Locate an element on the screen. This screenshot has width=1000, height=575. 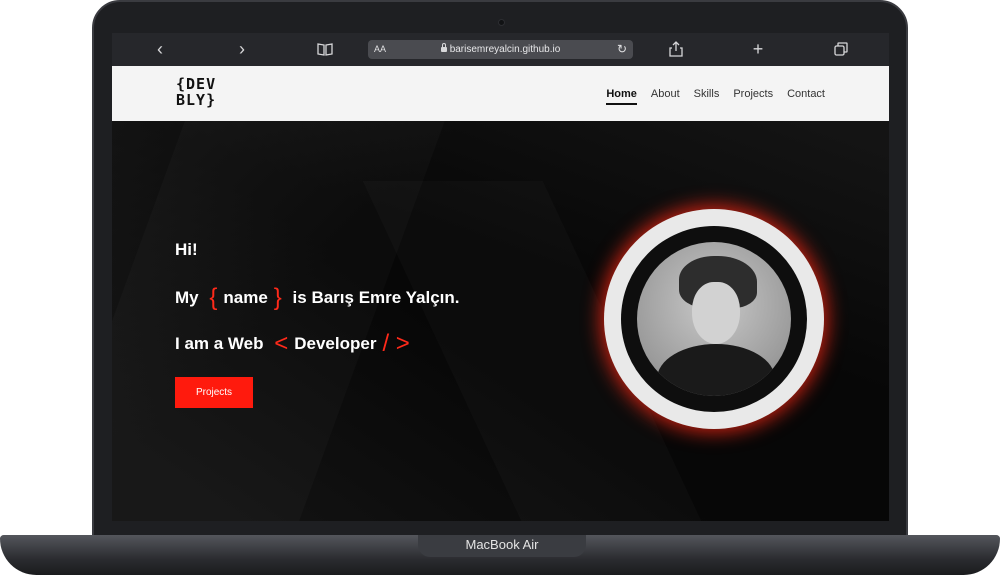
hero-name-suffix: is Barış Emre Yalçın. is located at coordinates (376, 297).